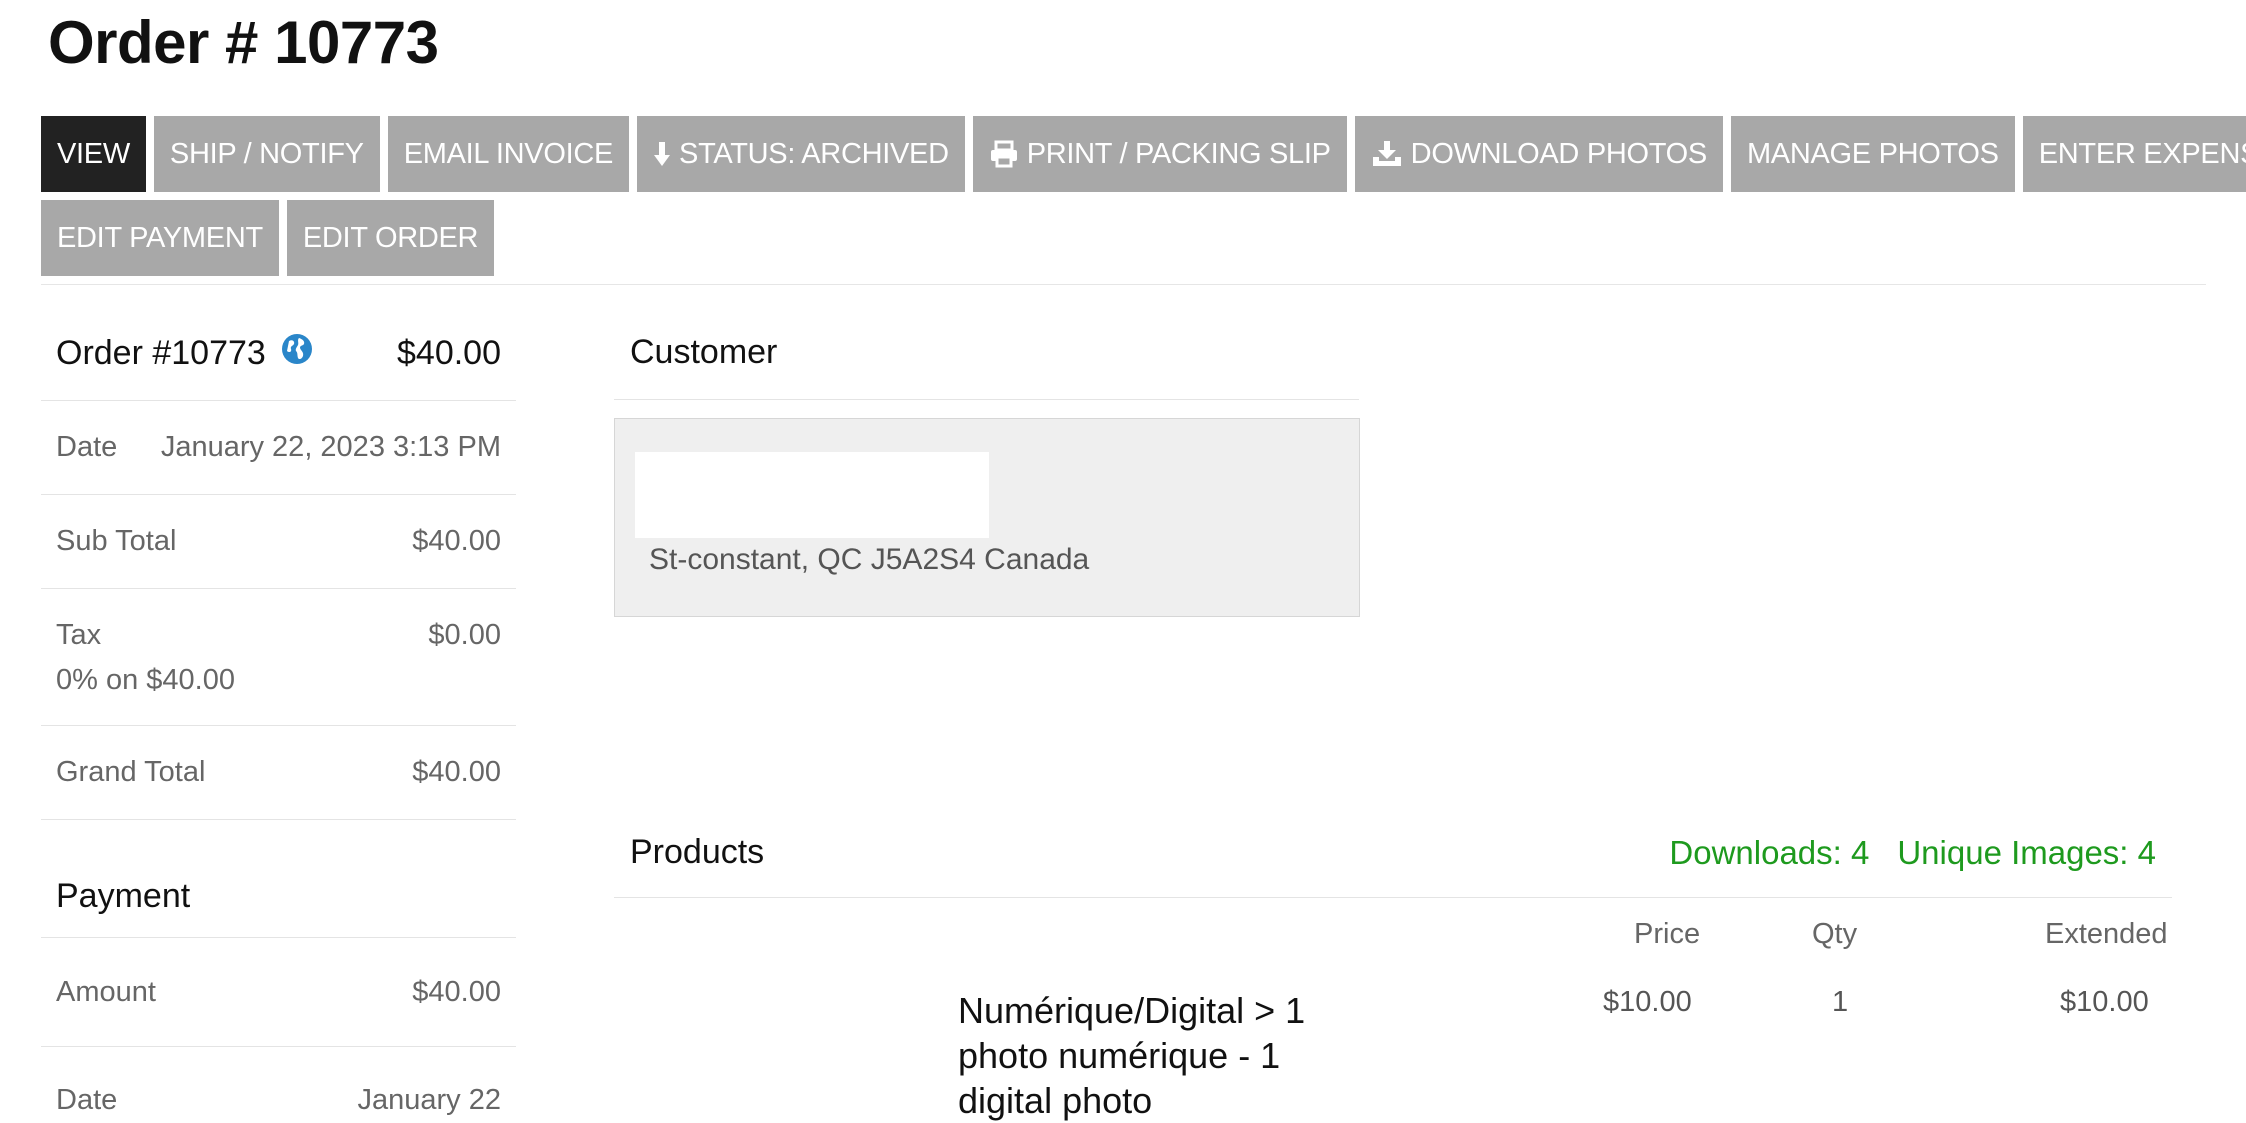 The width and height of the screenshot is (2246, 1123). I want to click on print-packing-slip-button-label: PRINT / PACKING SLIP, so click(1178, 154).